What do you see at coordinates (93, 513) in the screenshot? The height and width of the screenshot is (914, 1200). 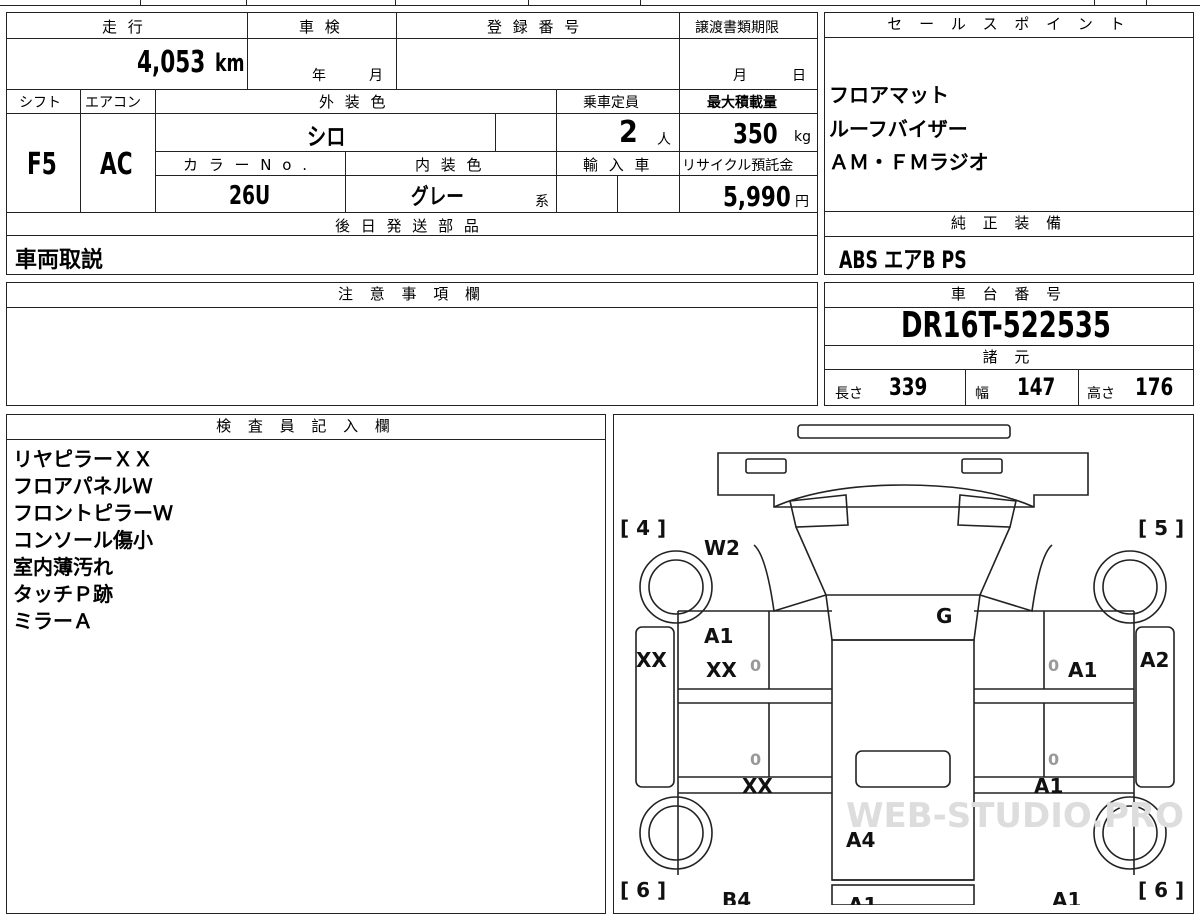 I see `inspector-note-3: フロントピラーＷ` at bounding box center [93, 513].